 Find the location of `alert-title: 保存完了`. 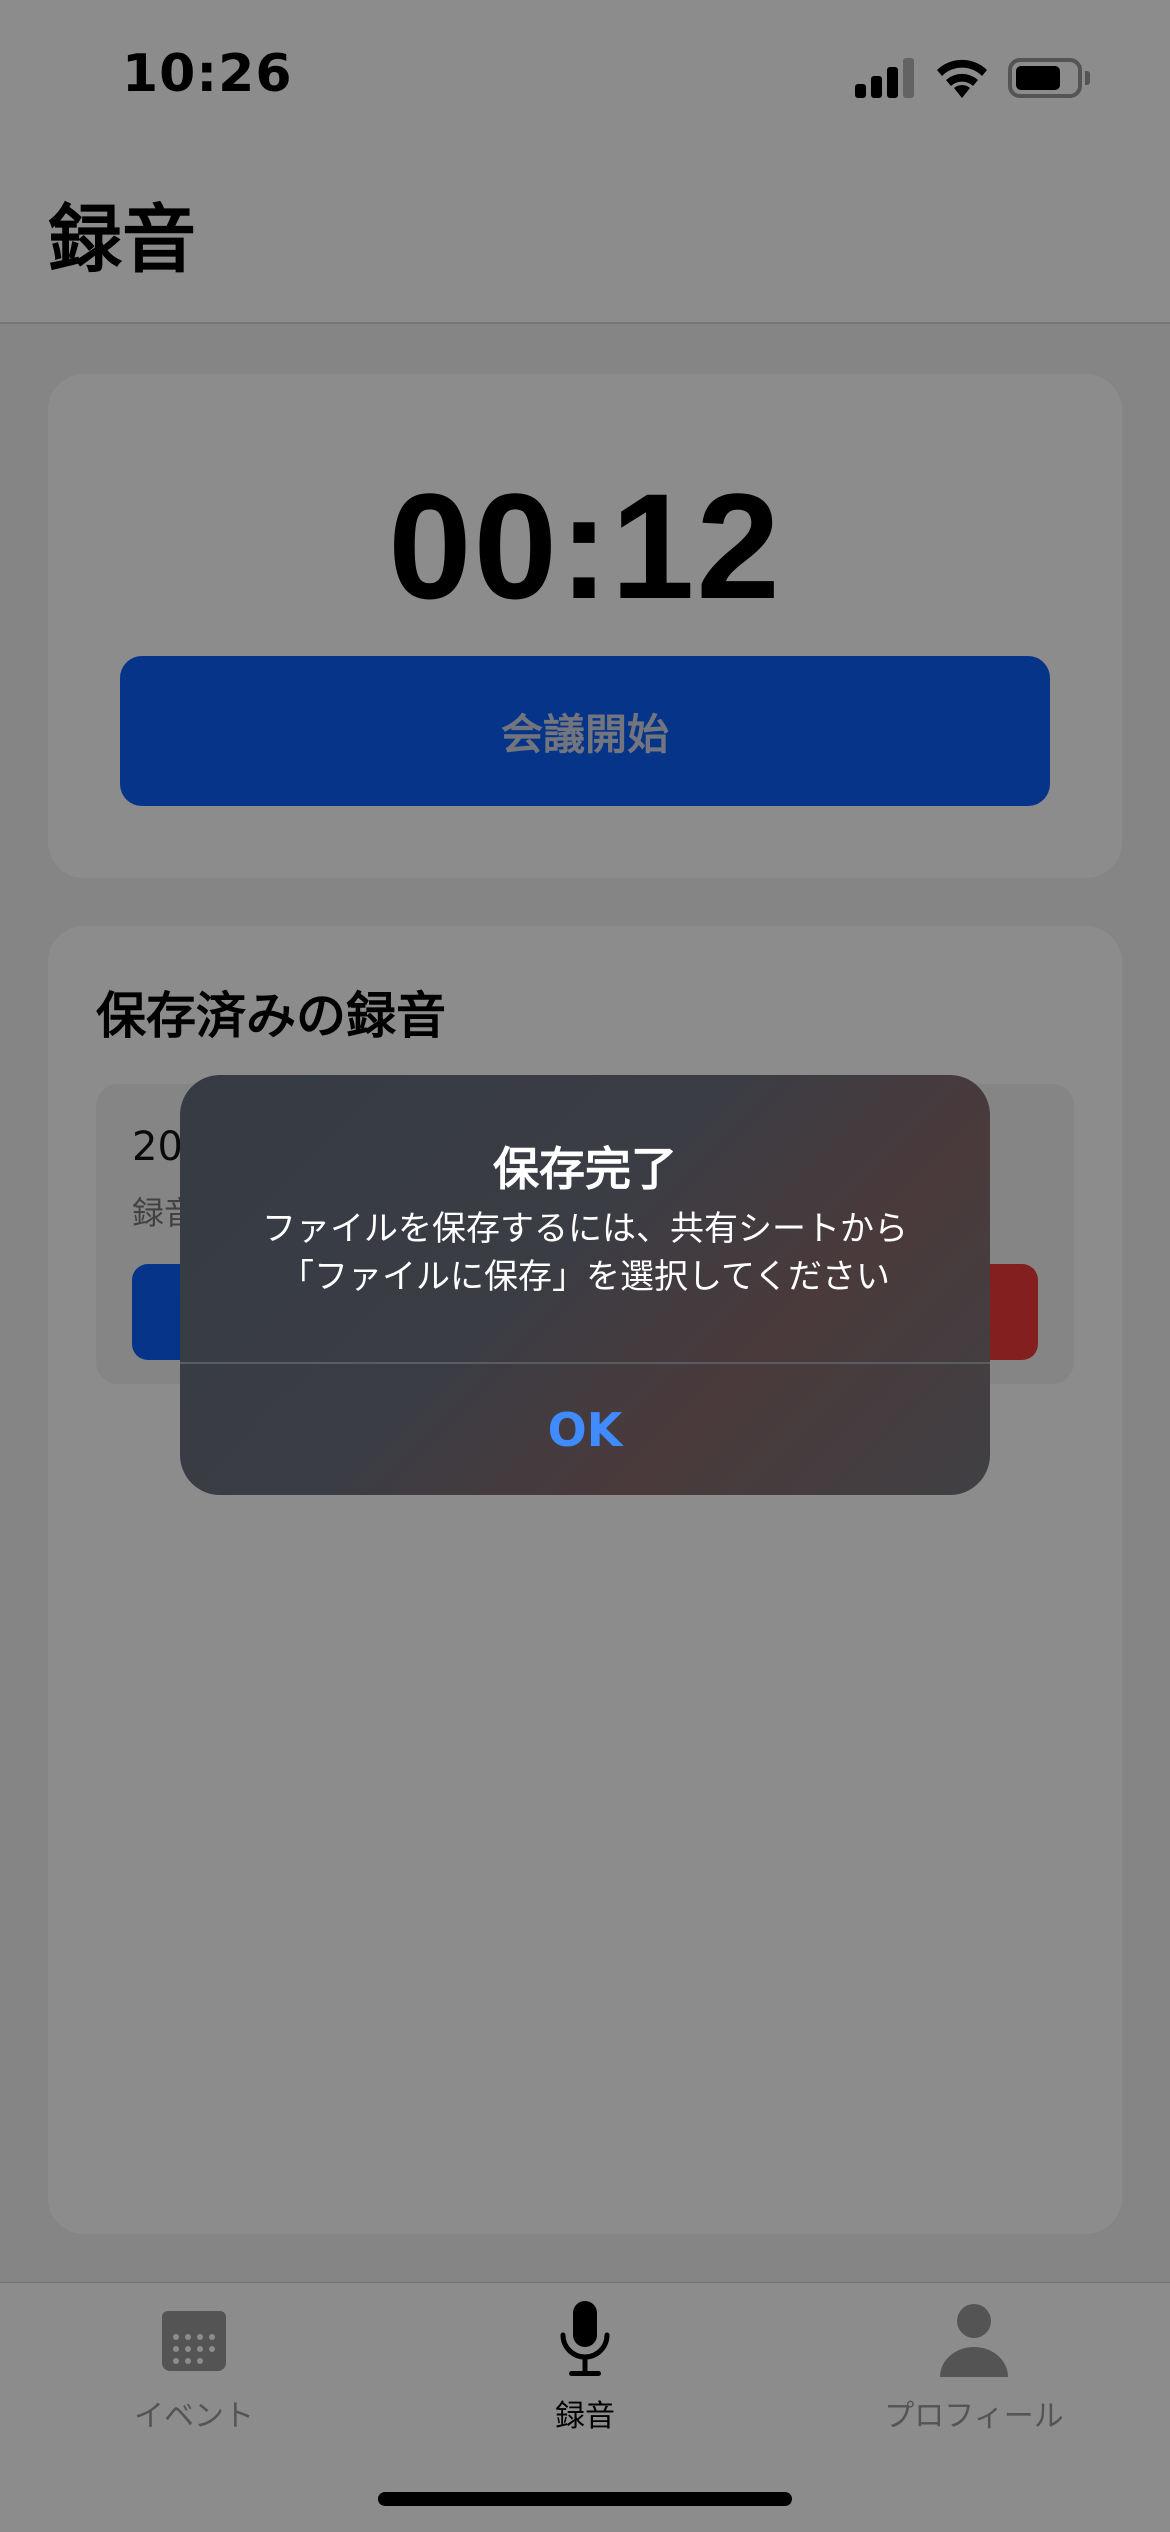

alert-title: 保存完了 is located at coordinates (585, 1169).